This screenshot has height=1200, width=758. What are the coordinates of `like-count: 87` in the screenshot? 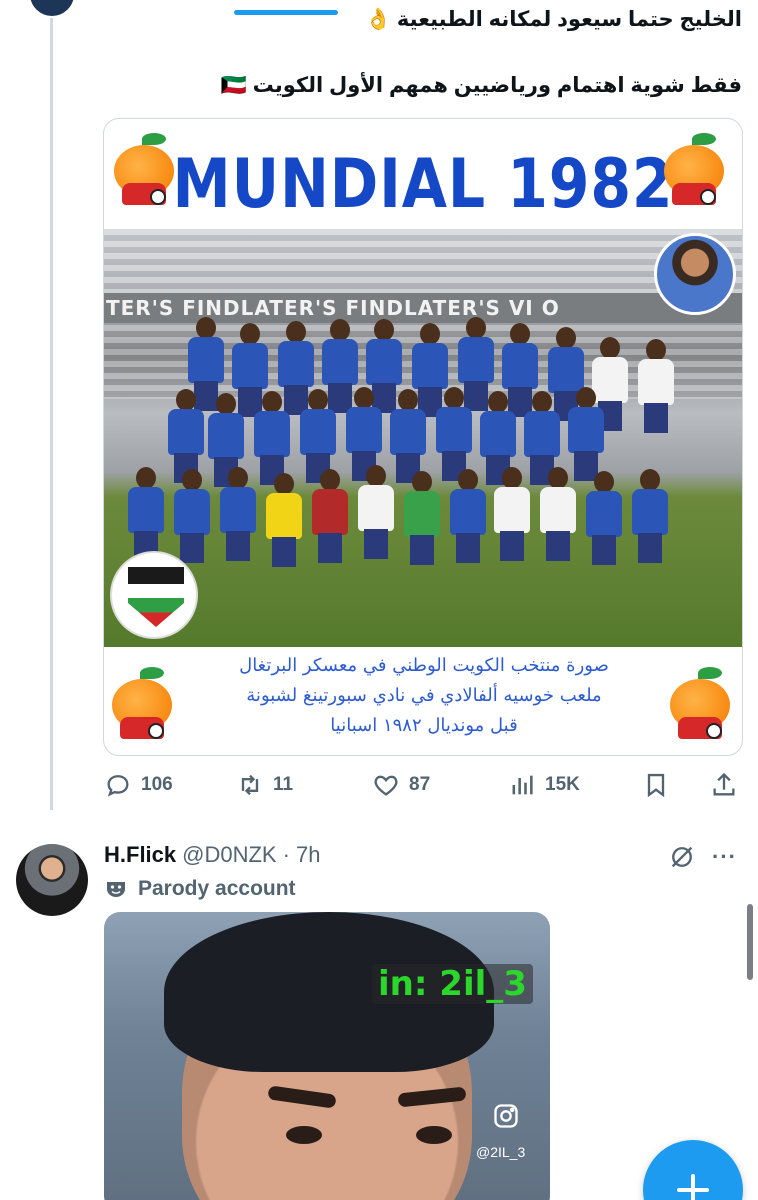 It's located at (420, 784).